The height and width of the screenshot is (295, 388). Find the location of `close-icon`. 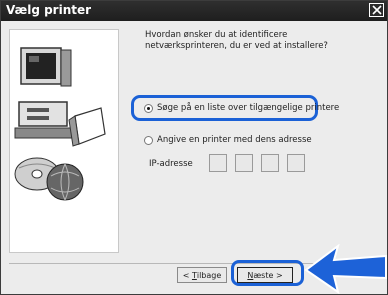

close-icon is located at coordinates (377, 10).